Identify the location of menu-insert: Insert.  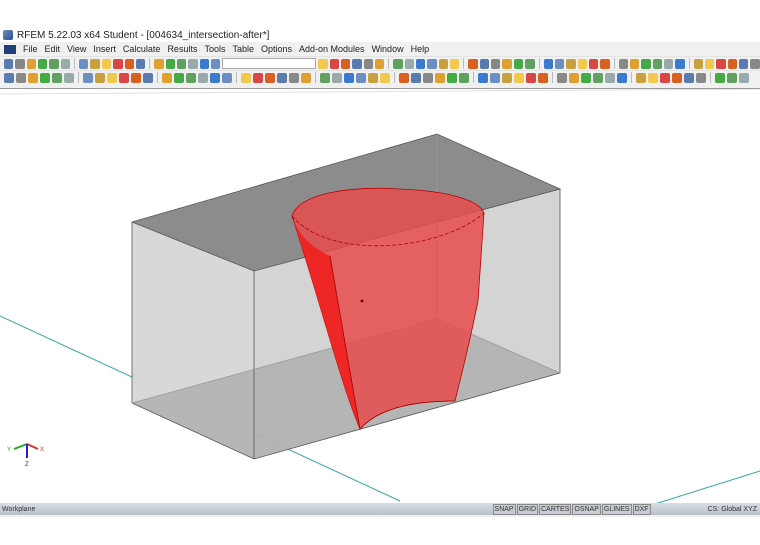
(104, 49).